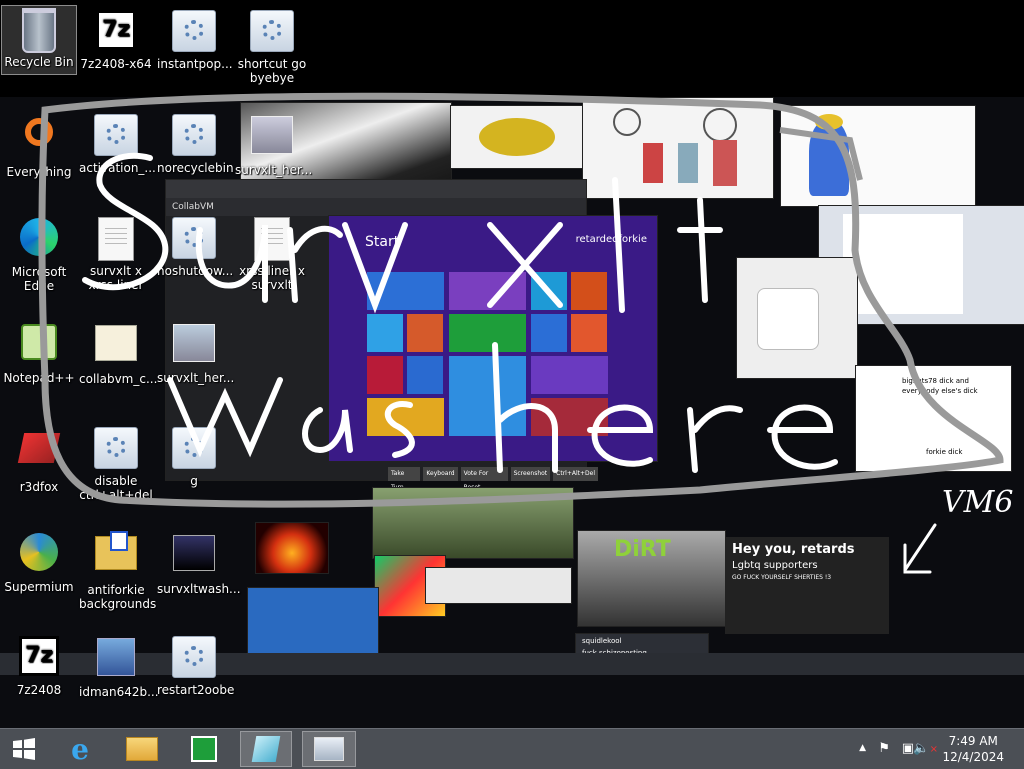 The width and height of the screenshot is (1024, 769). Describe the element at coordinates (116, 278) in the screenshot. I see `icon-label: survxlt x xrss liner` at that location.